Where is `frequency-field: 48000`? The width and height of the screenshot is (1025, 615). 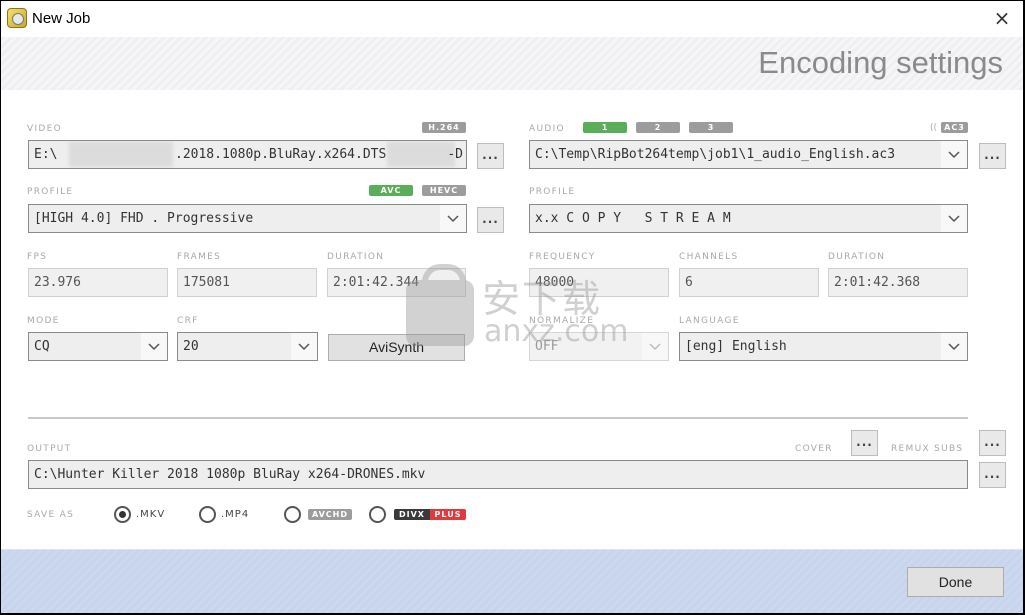
frequency-field: 48000 is located at coordinates (599, 282).